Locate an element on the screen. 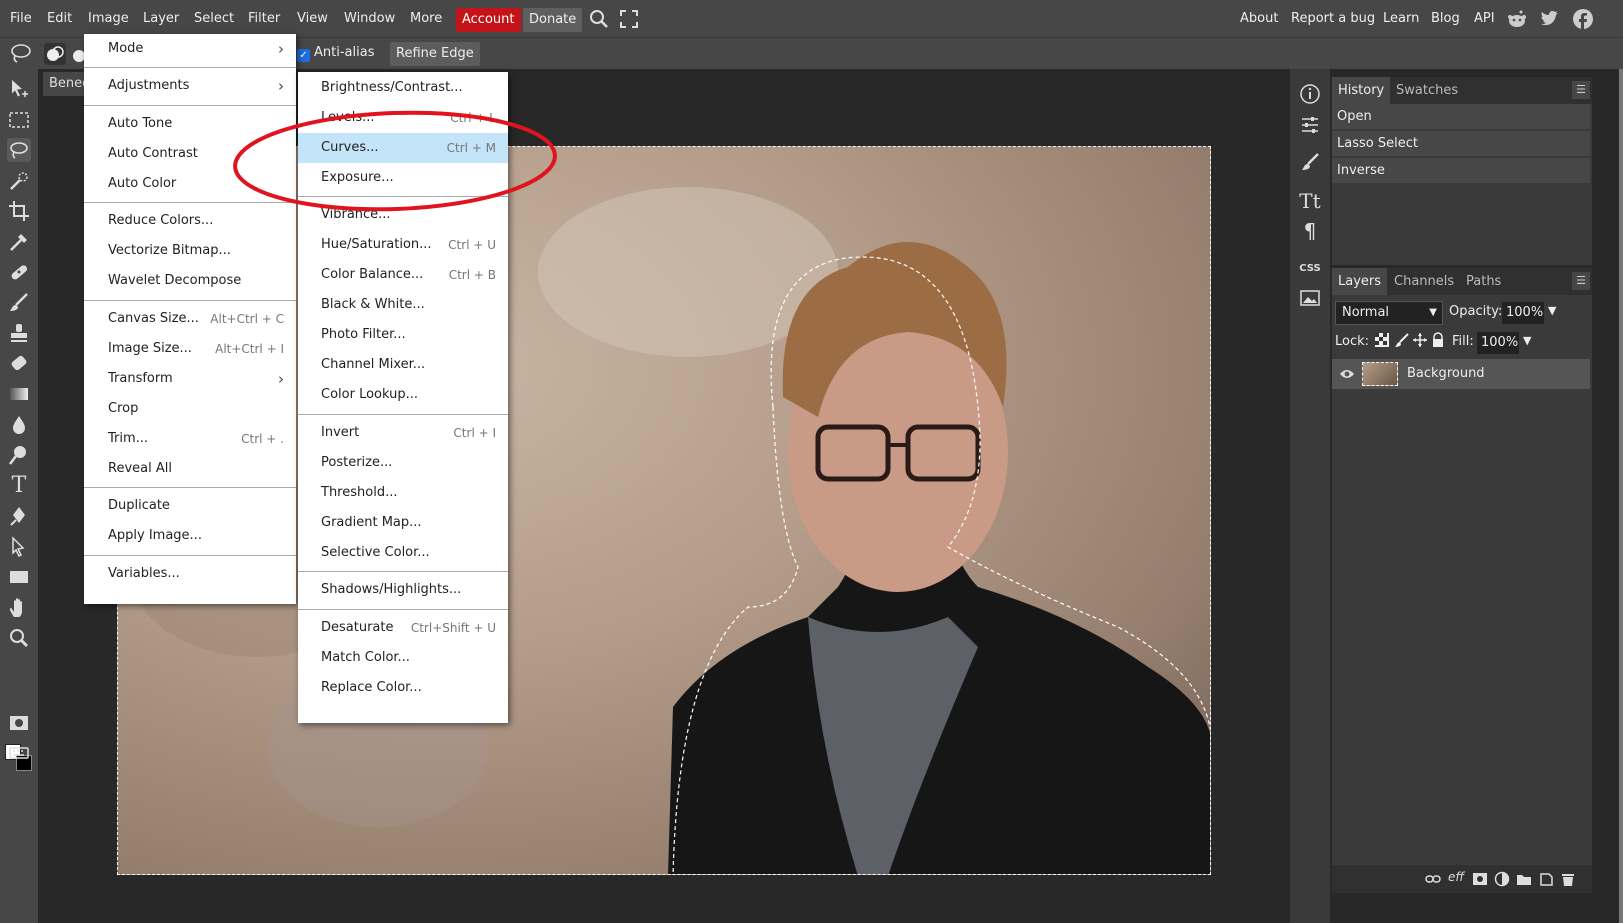 The height and width of the screenshot is (923, 1623). fill-dropdown-icon: ▼ is located at coordinates (1527, 340).